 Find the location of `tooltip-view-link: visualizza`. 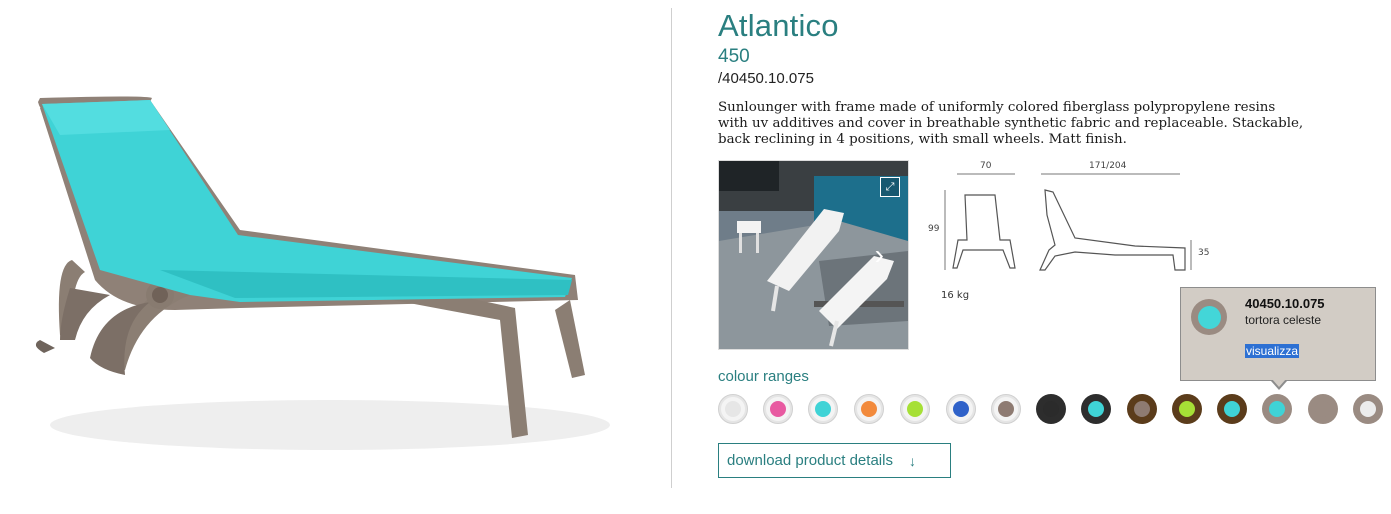

tooltip-view-link: visualizza is located at coordinates (1272, 351).